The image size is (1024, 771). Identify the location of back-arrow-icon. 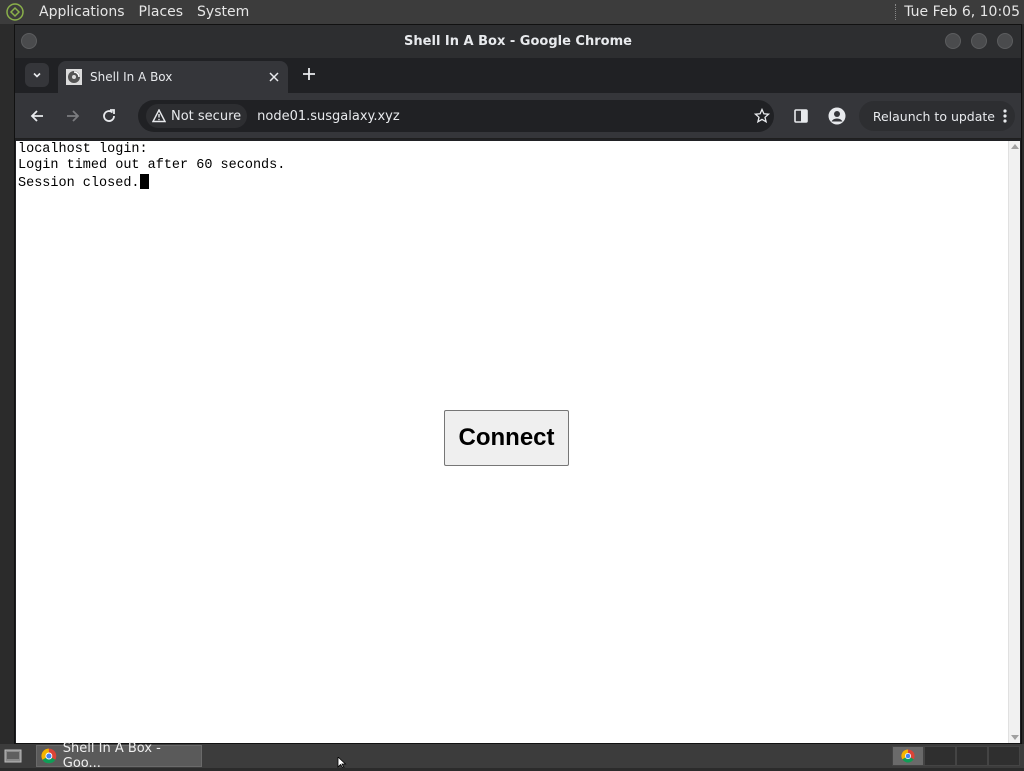
(37, 116).